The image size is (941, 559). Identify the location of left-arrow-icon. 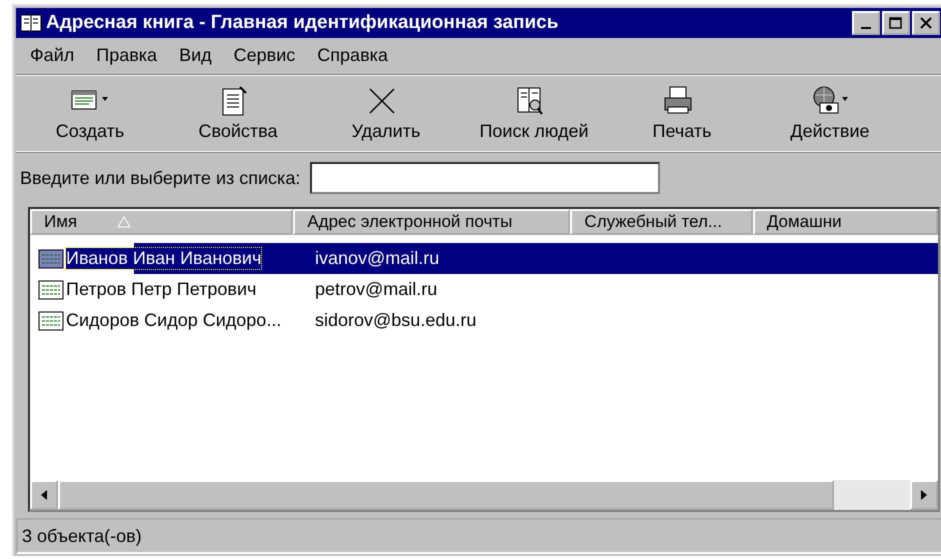
(44, 495).